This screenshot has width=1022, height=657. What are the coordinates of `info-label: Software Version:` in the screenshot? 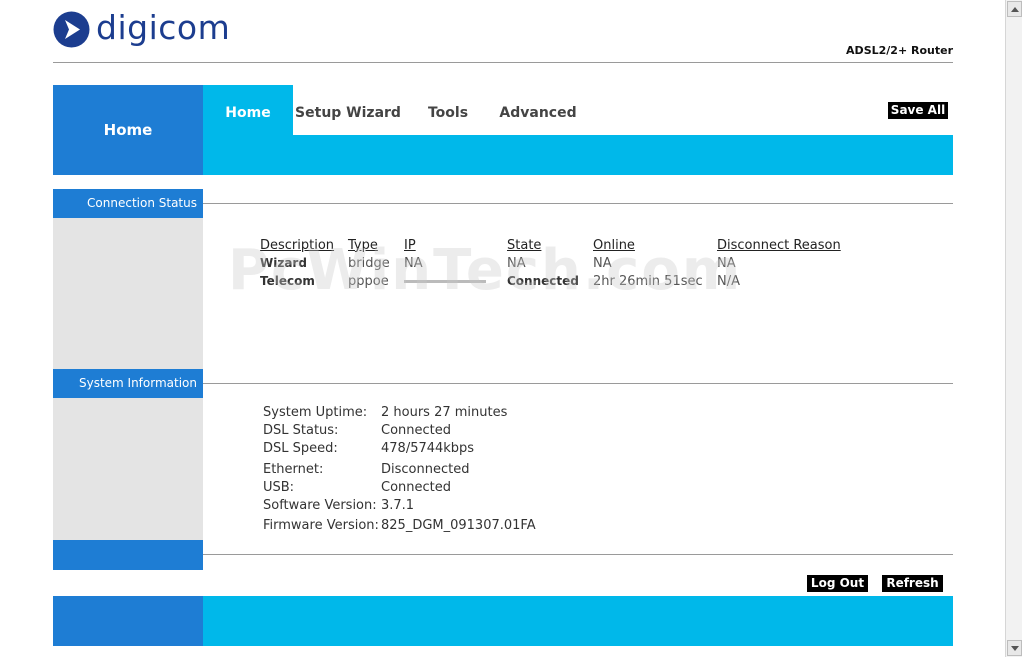 It's located at (320, 505).